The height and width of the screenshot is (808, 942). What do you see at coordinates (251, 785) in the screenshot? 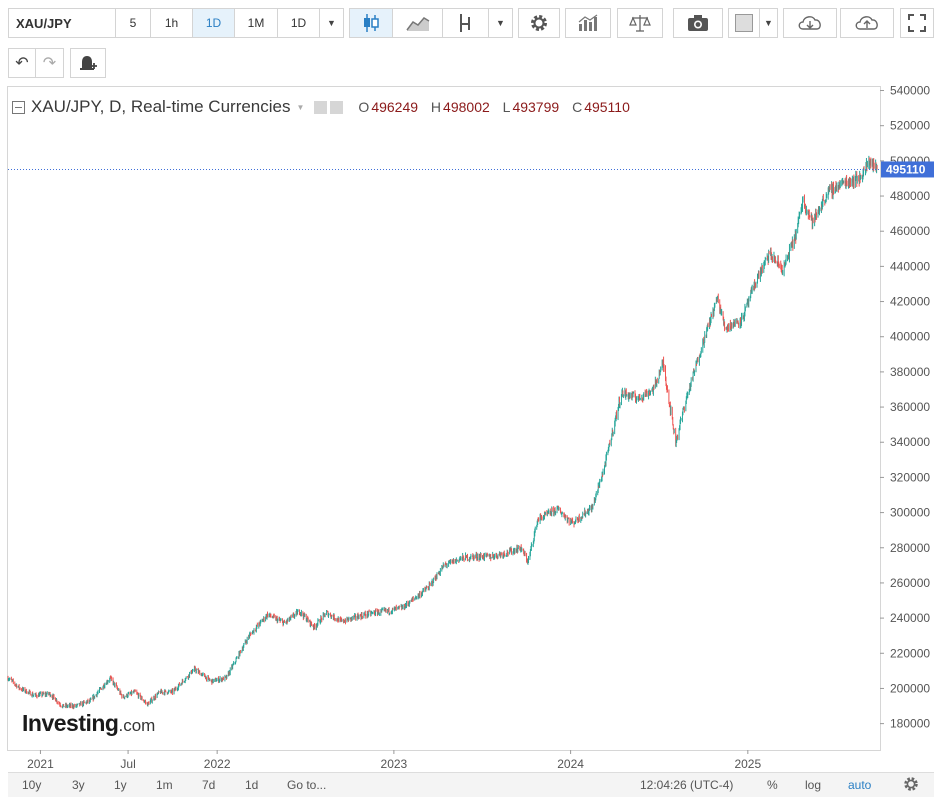
I see `range-1d-button: 1d` at bounding box center [251, 785].